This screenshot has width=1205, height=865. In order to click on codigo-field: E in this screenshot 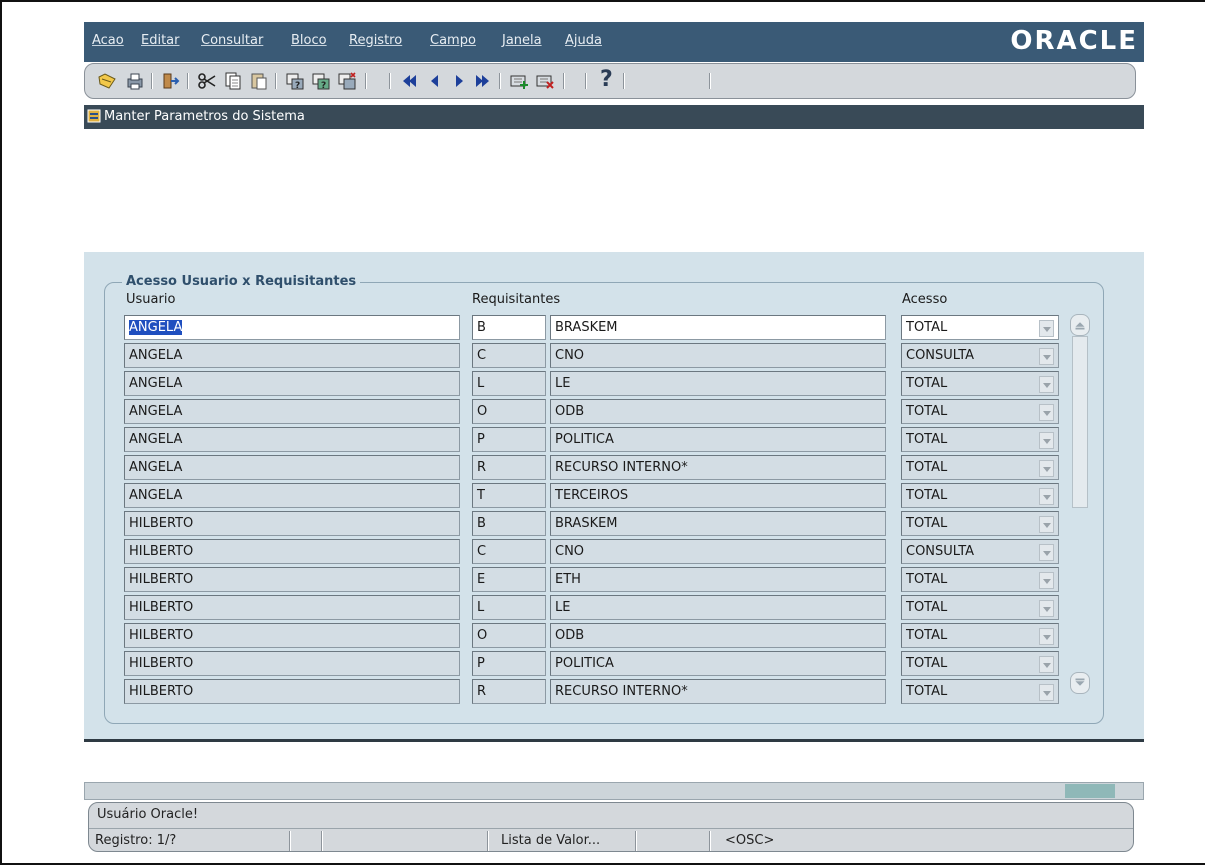, I will do `click(509, 579)`.